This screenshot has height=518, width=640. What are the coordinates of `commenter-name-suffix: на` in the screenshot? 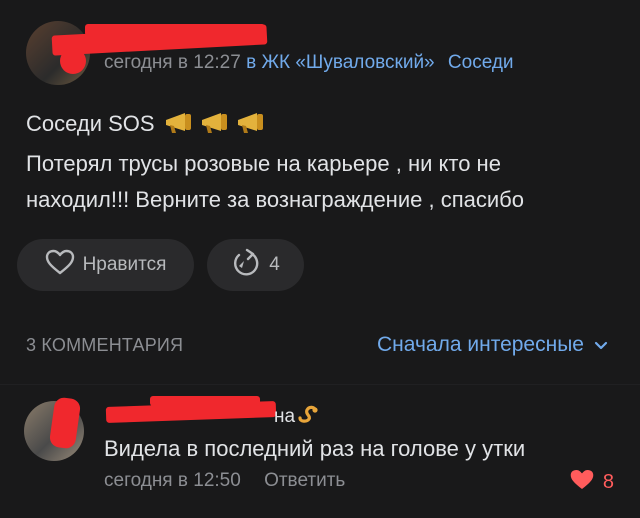 It's located at (285, 416).